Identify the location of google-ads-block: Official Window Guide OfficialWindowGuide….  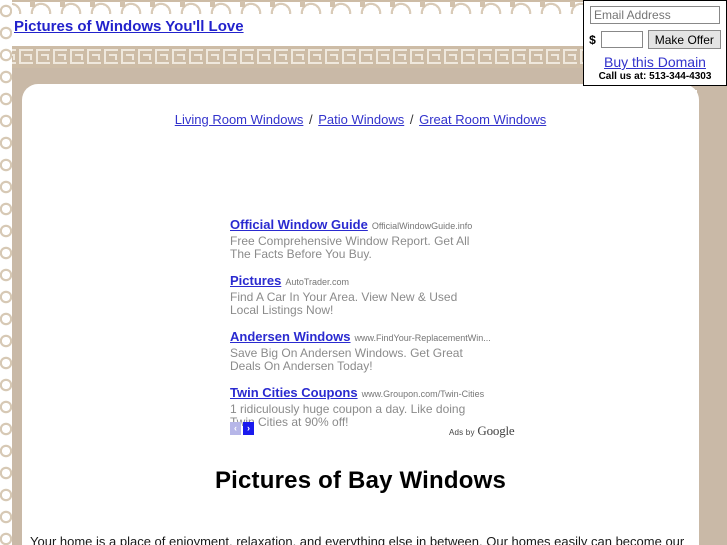
(361, 328).